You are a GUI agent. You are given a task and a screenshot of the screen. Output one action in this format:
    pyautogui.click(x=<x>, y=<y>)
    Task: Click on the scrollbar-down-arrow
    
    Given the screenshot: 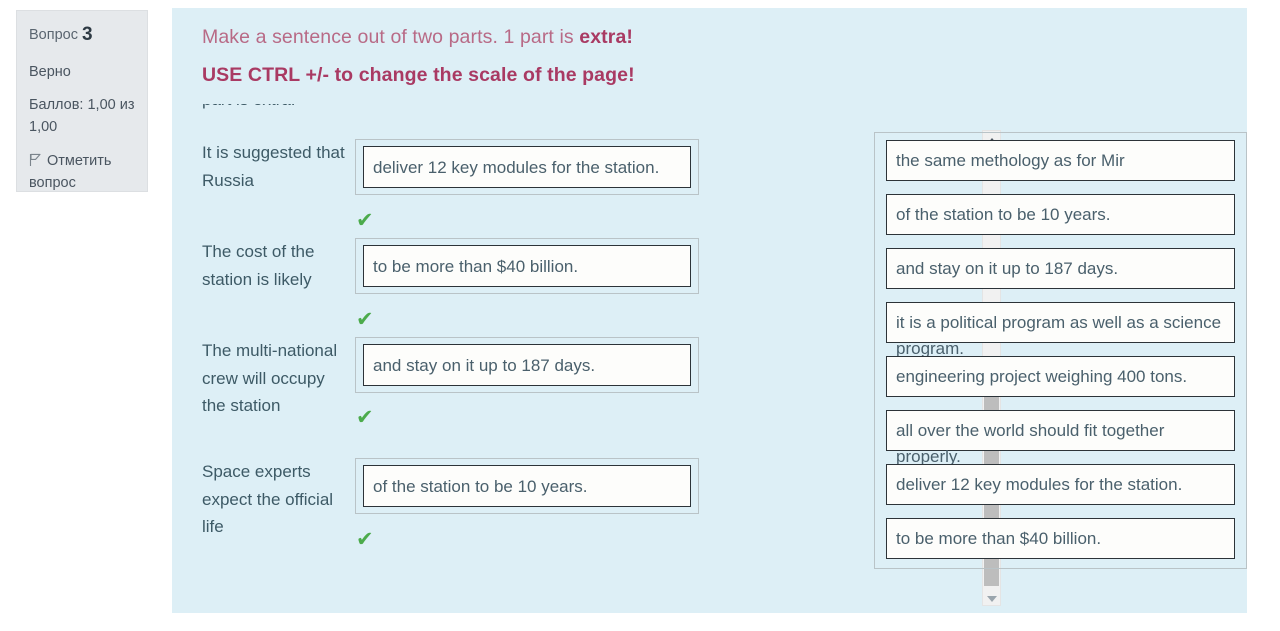 What is the action you would take?
    pyautogui.click(x=991, y=597)
    